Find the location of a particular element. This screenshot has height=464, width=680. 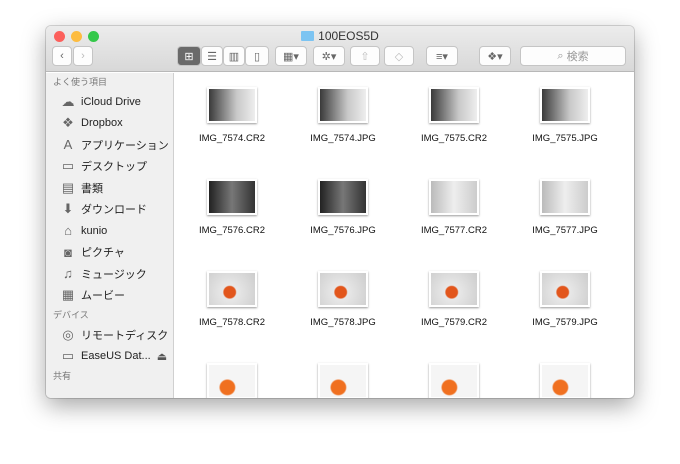

sidebar-item: ☁ iCloud Drive is located at coordinates (109, 102).